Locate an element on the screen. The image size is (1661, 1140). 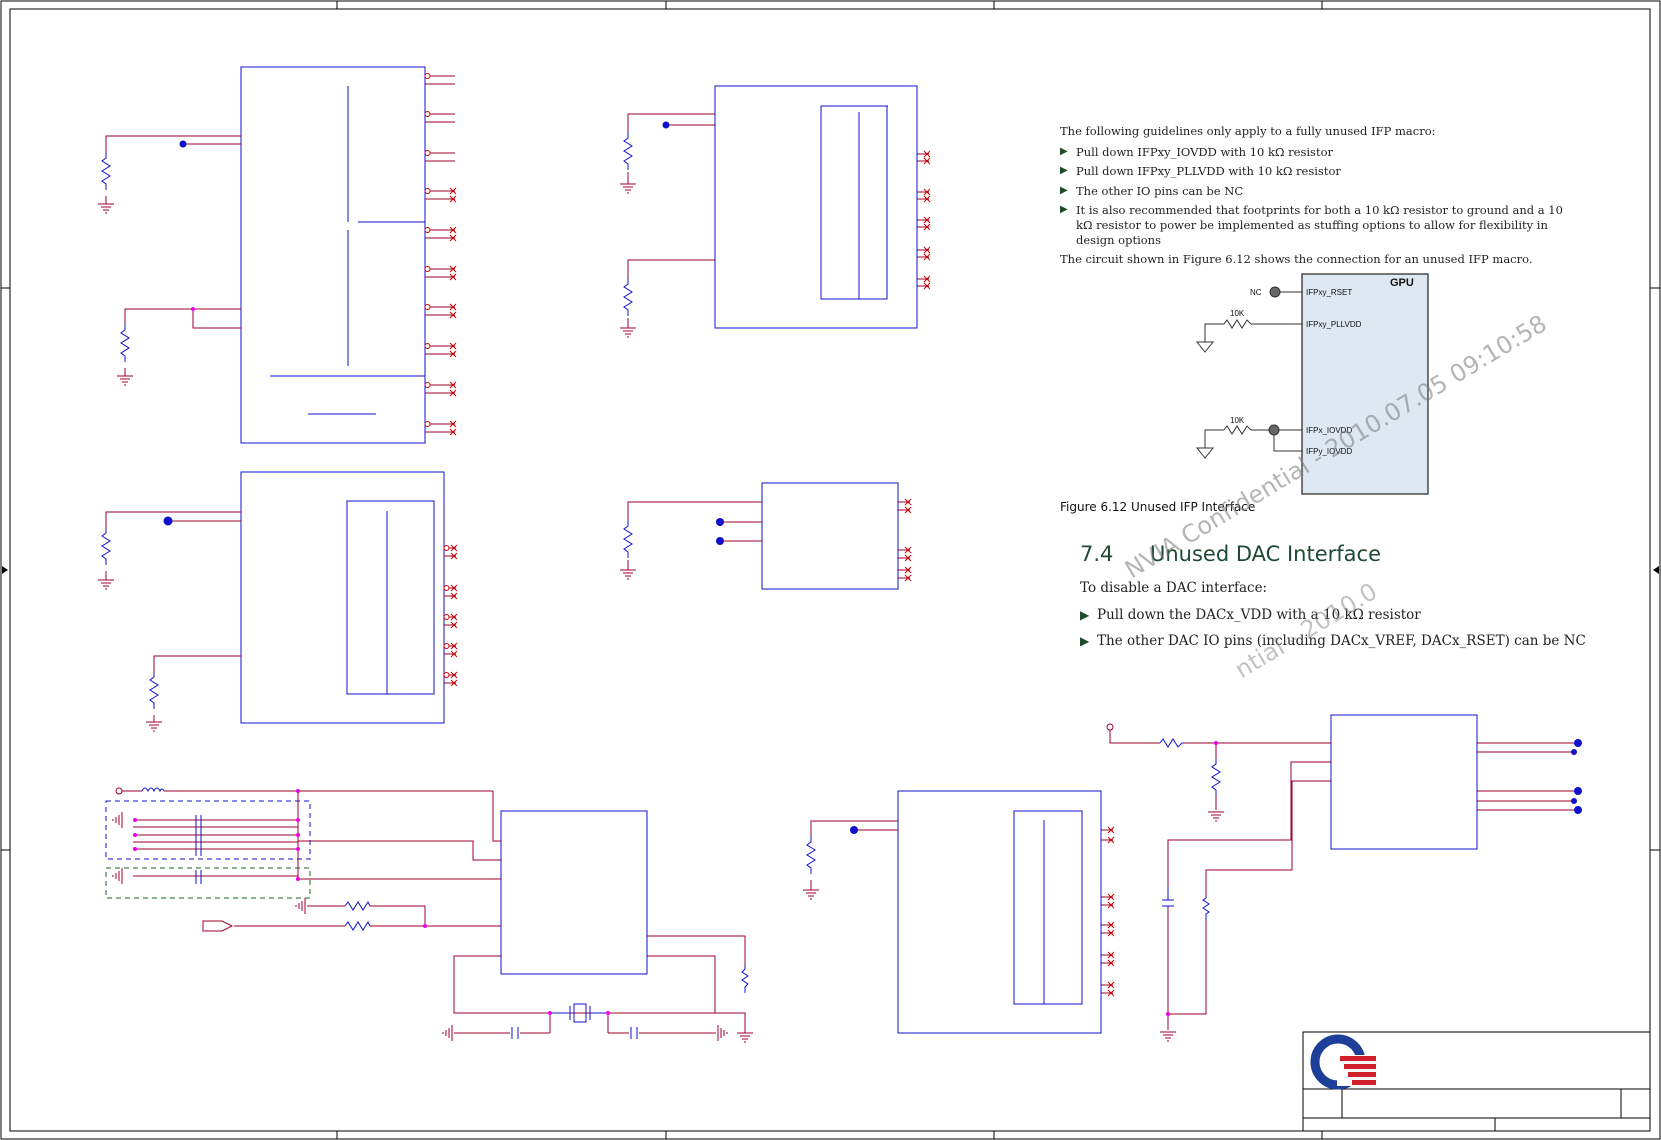
left-zone-arrow is located at coordinates (5, 570).